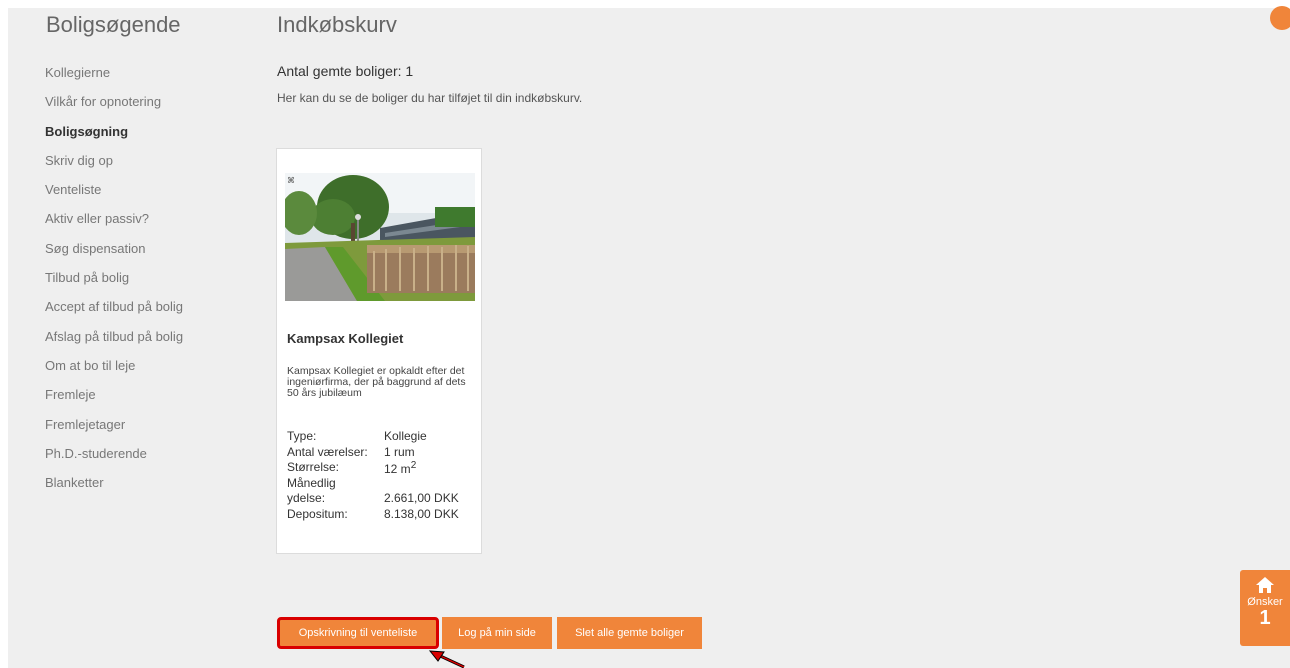  I want to click on login-button: Log på min side, so click(497, 633).